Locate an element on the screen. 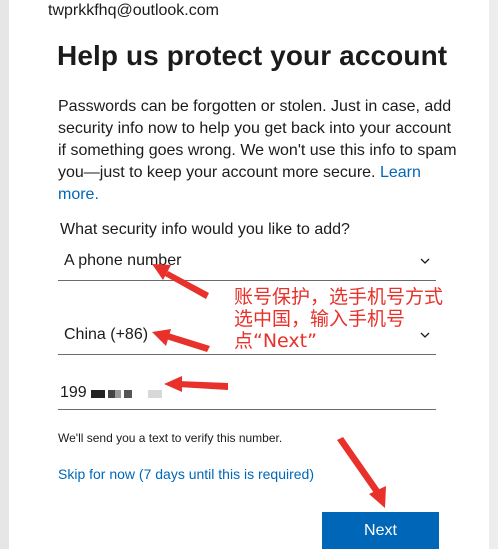 The height and width of the screenshot is (549, 498). phone-number-input: 199 is located at coordinates (247, 391).